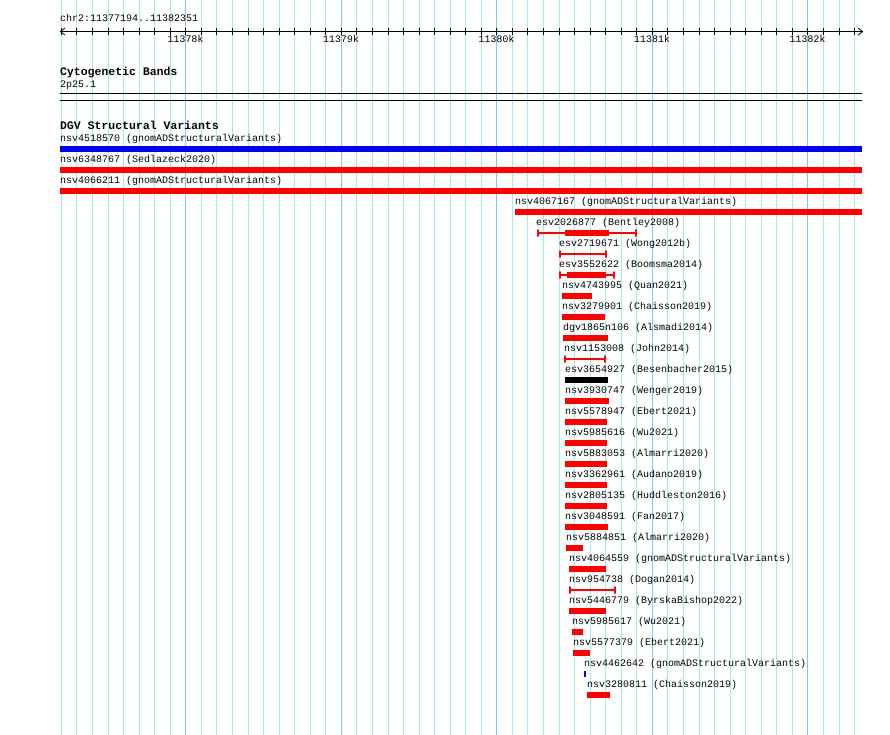 The height and width of the screenshot is (735, 890). What do you see at coordinates (646, 497) in the screenshot?
I see `feature-label: nsv2805135 (Huddleston2016)` at bounding box center [646, 497].